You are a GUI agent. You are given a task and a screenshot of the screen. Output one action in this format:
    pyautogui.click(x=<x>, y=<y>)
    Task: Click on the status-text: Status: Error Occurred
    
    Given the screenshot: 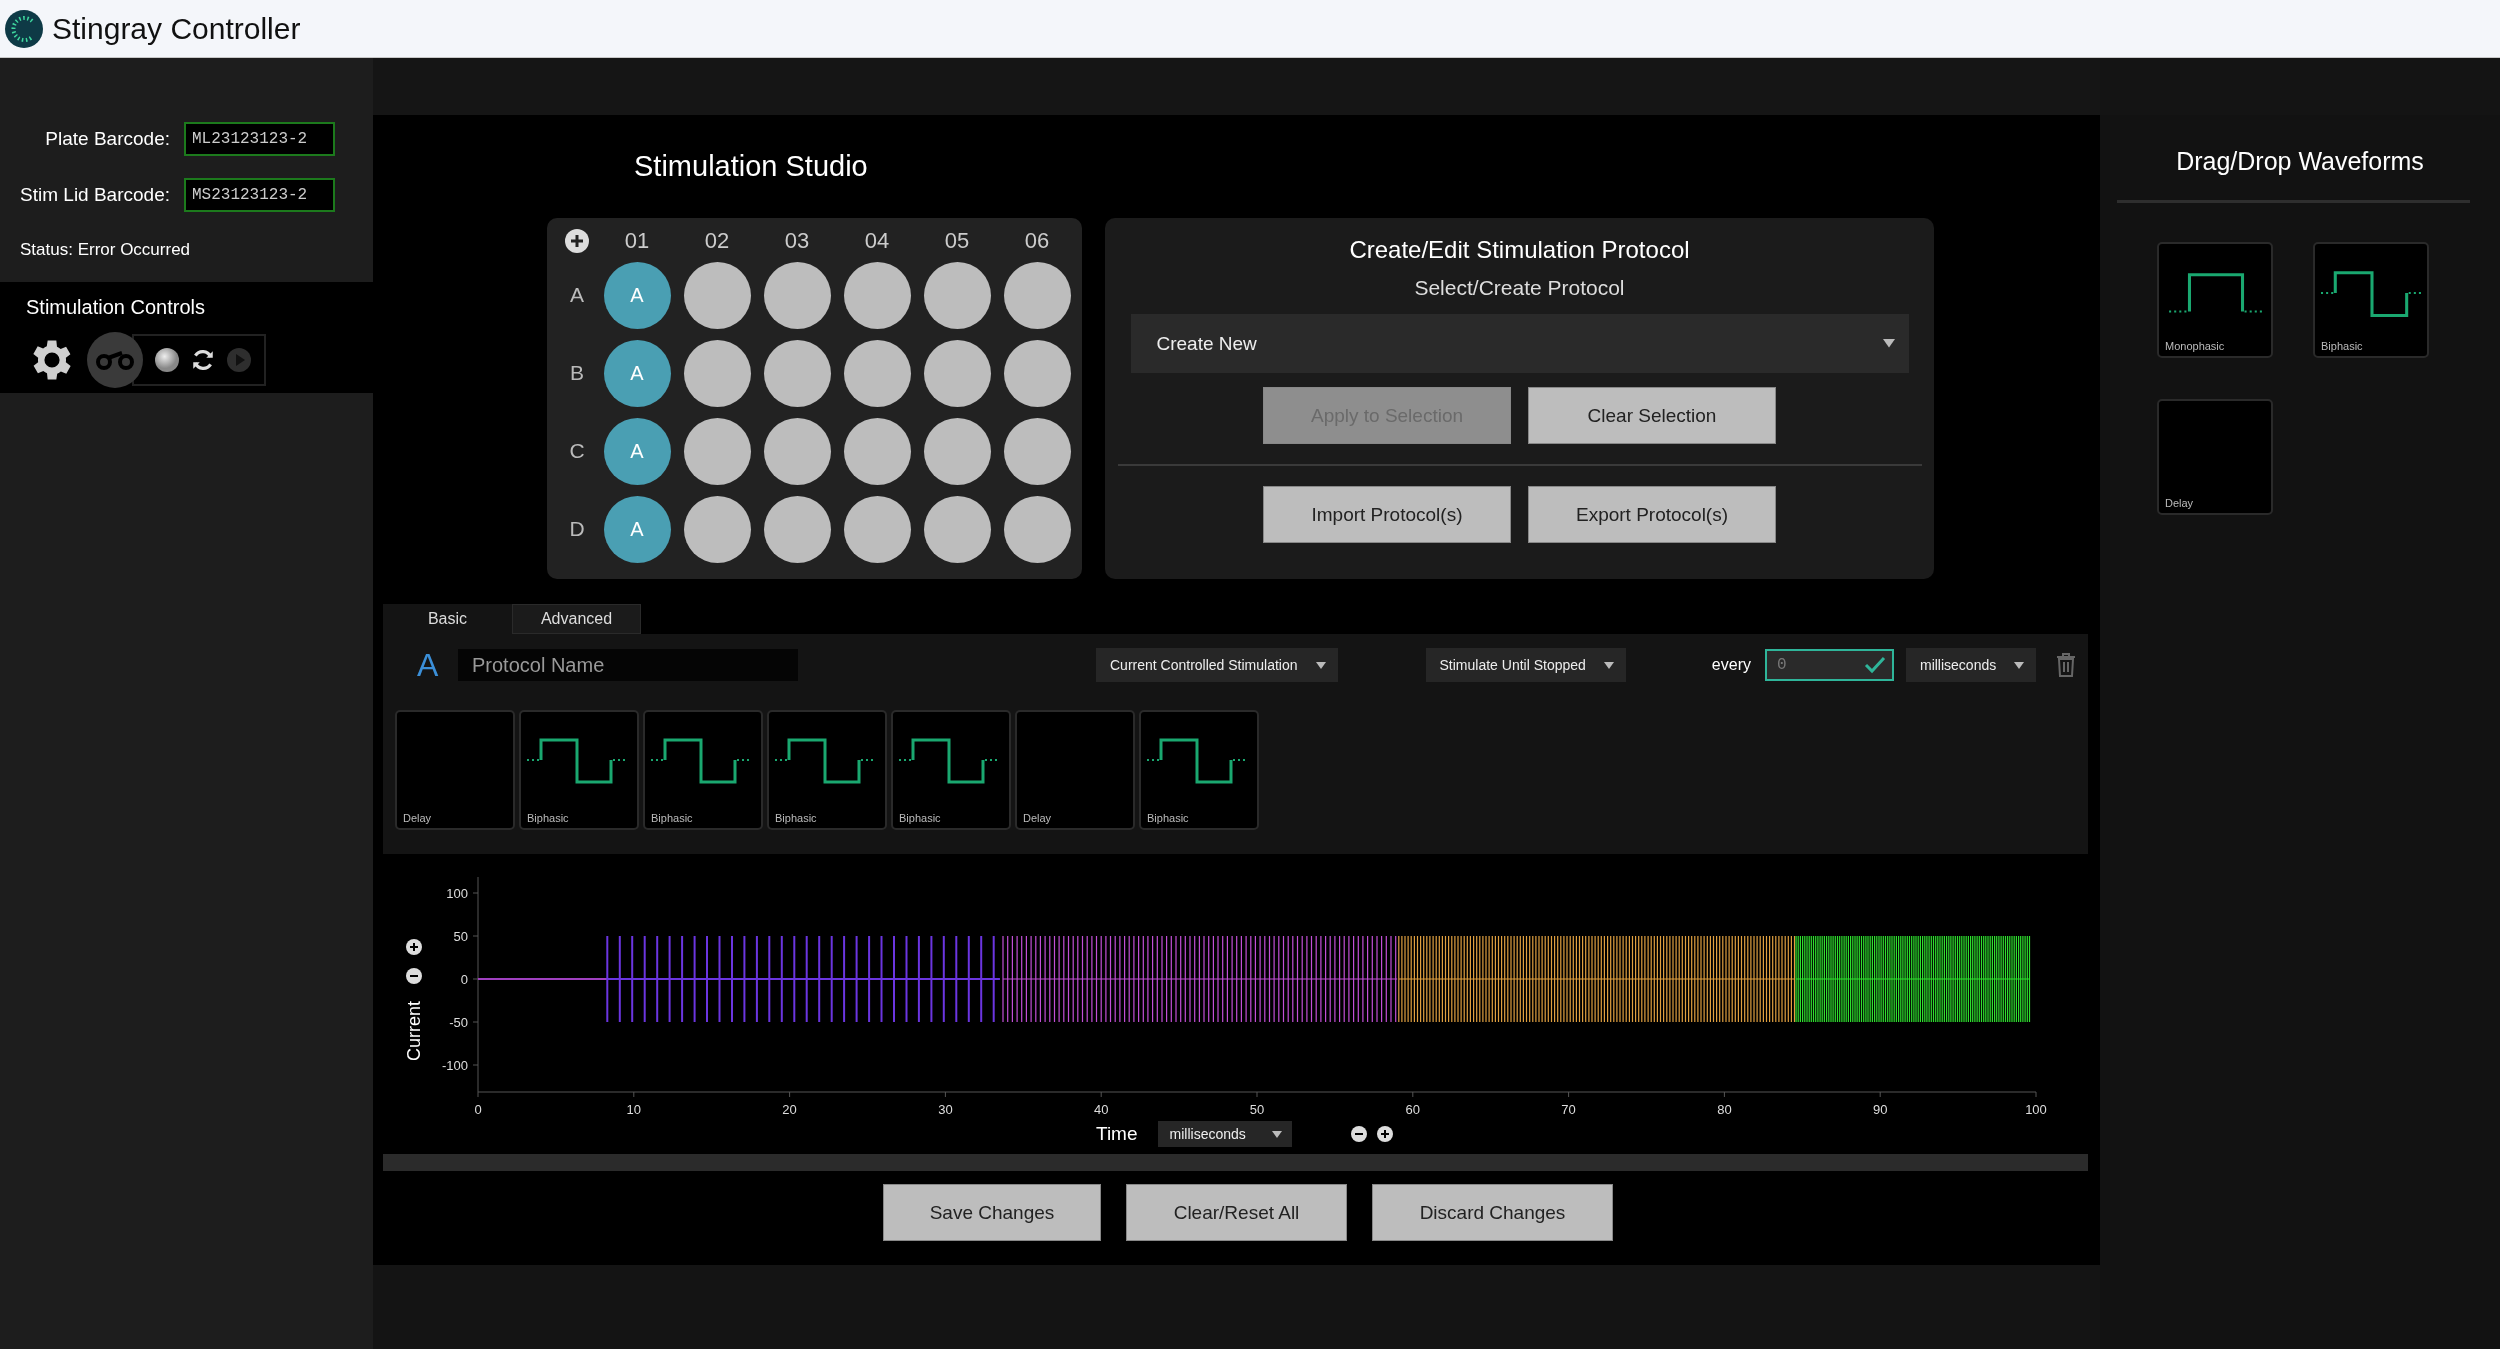 What is the action you would take?
    pyautogui.click(x=106, y=250)
    